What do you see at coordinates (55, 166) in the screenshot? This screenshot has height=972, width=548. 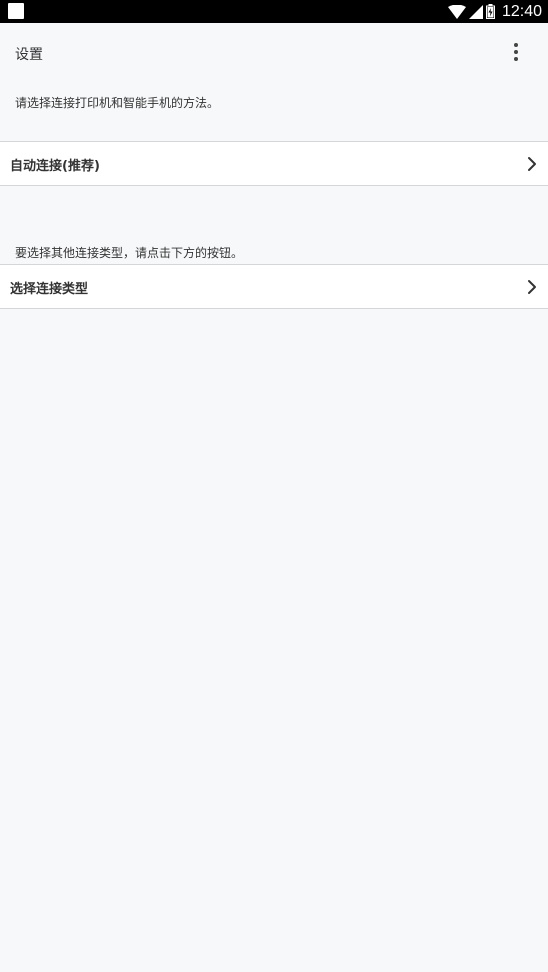 I see `auto-connect-label: 自动连接(推荐)` at bounding box center [55, 166].